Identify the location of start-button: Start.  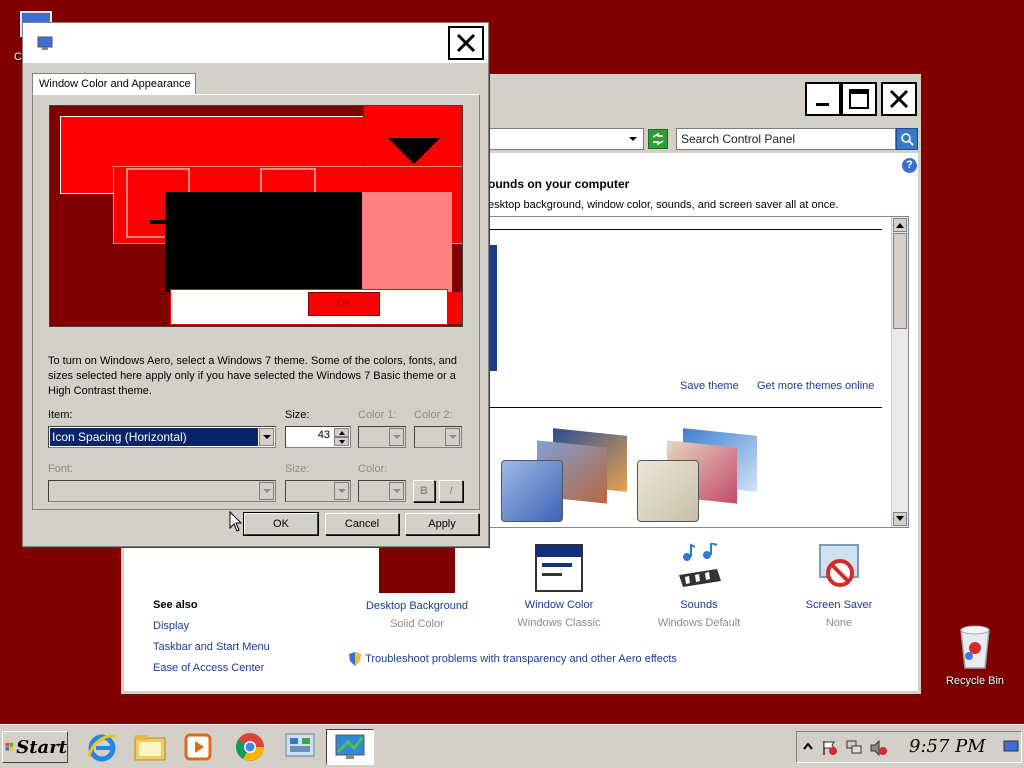
(35, 747).